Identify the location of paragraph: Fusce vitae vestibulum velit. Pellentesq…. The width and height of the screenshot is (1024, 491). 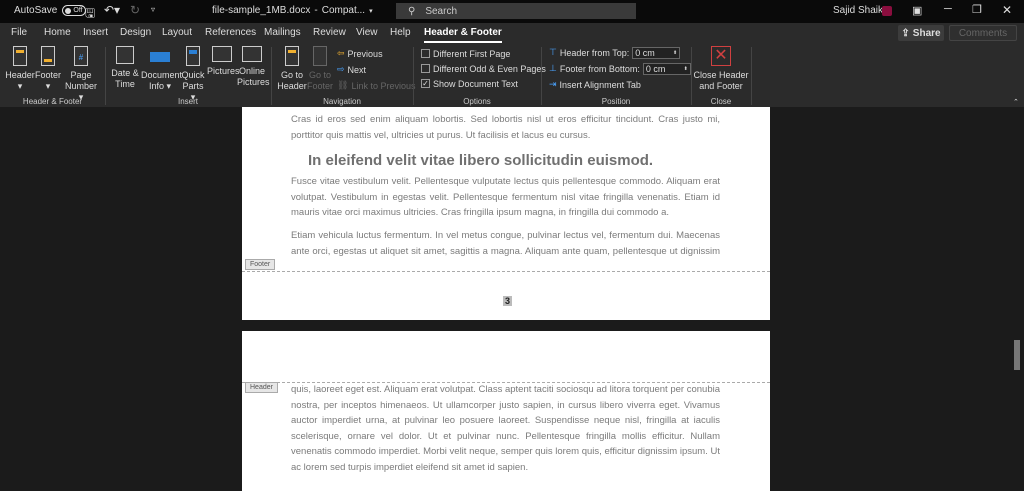
(505, 197).